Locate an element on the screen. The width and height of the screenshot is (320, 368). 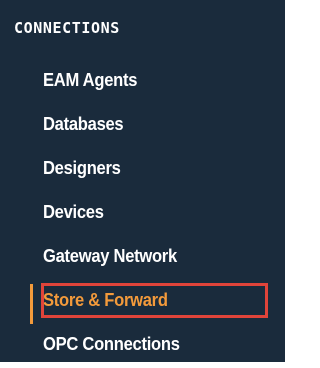
nav-item-devices: Devices is located at coordinates (142, 214).